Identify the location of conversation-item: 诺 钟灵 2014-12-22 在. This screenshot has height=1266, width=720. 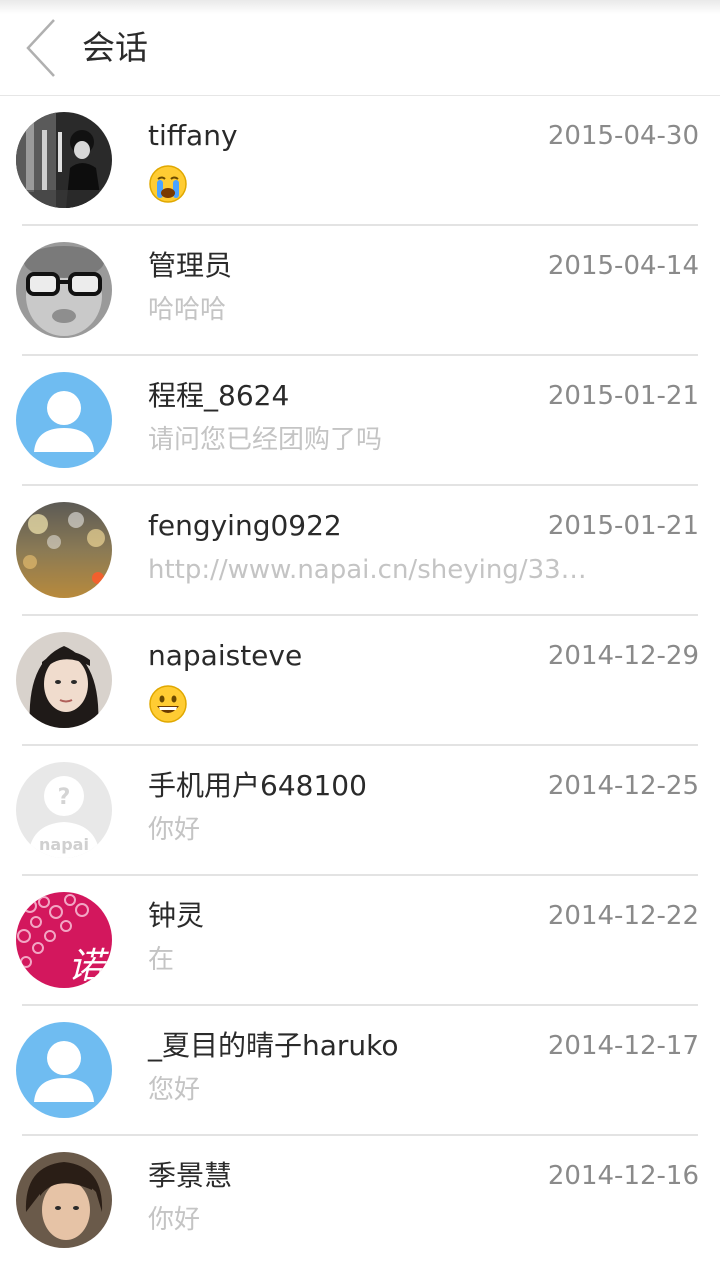
(360, 941).